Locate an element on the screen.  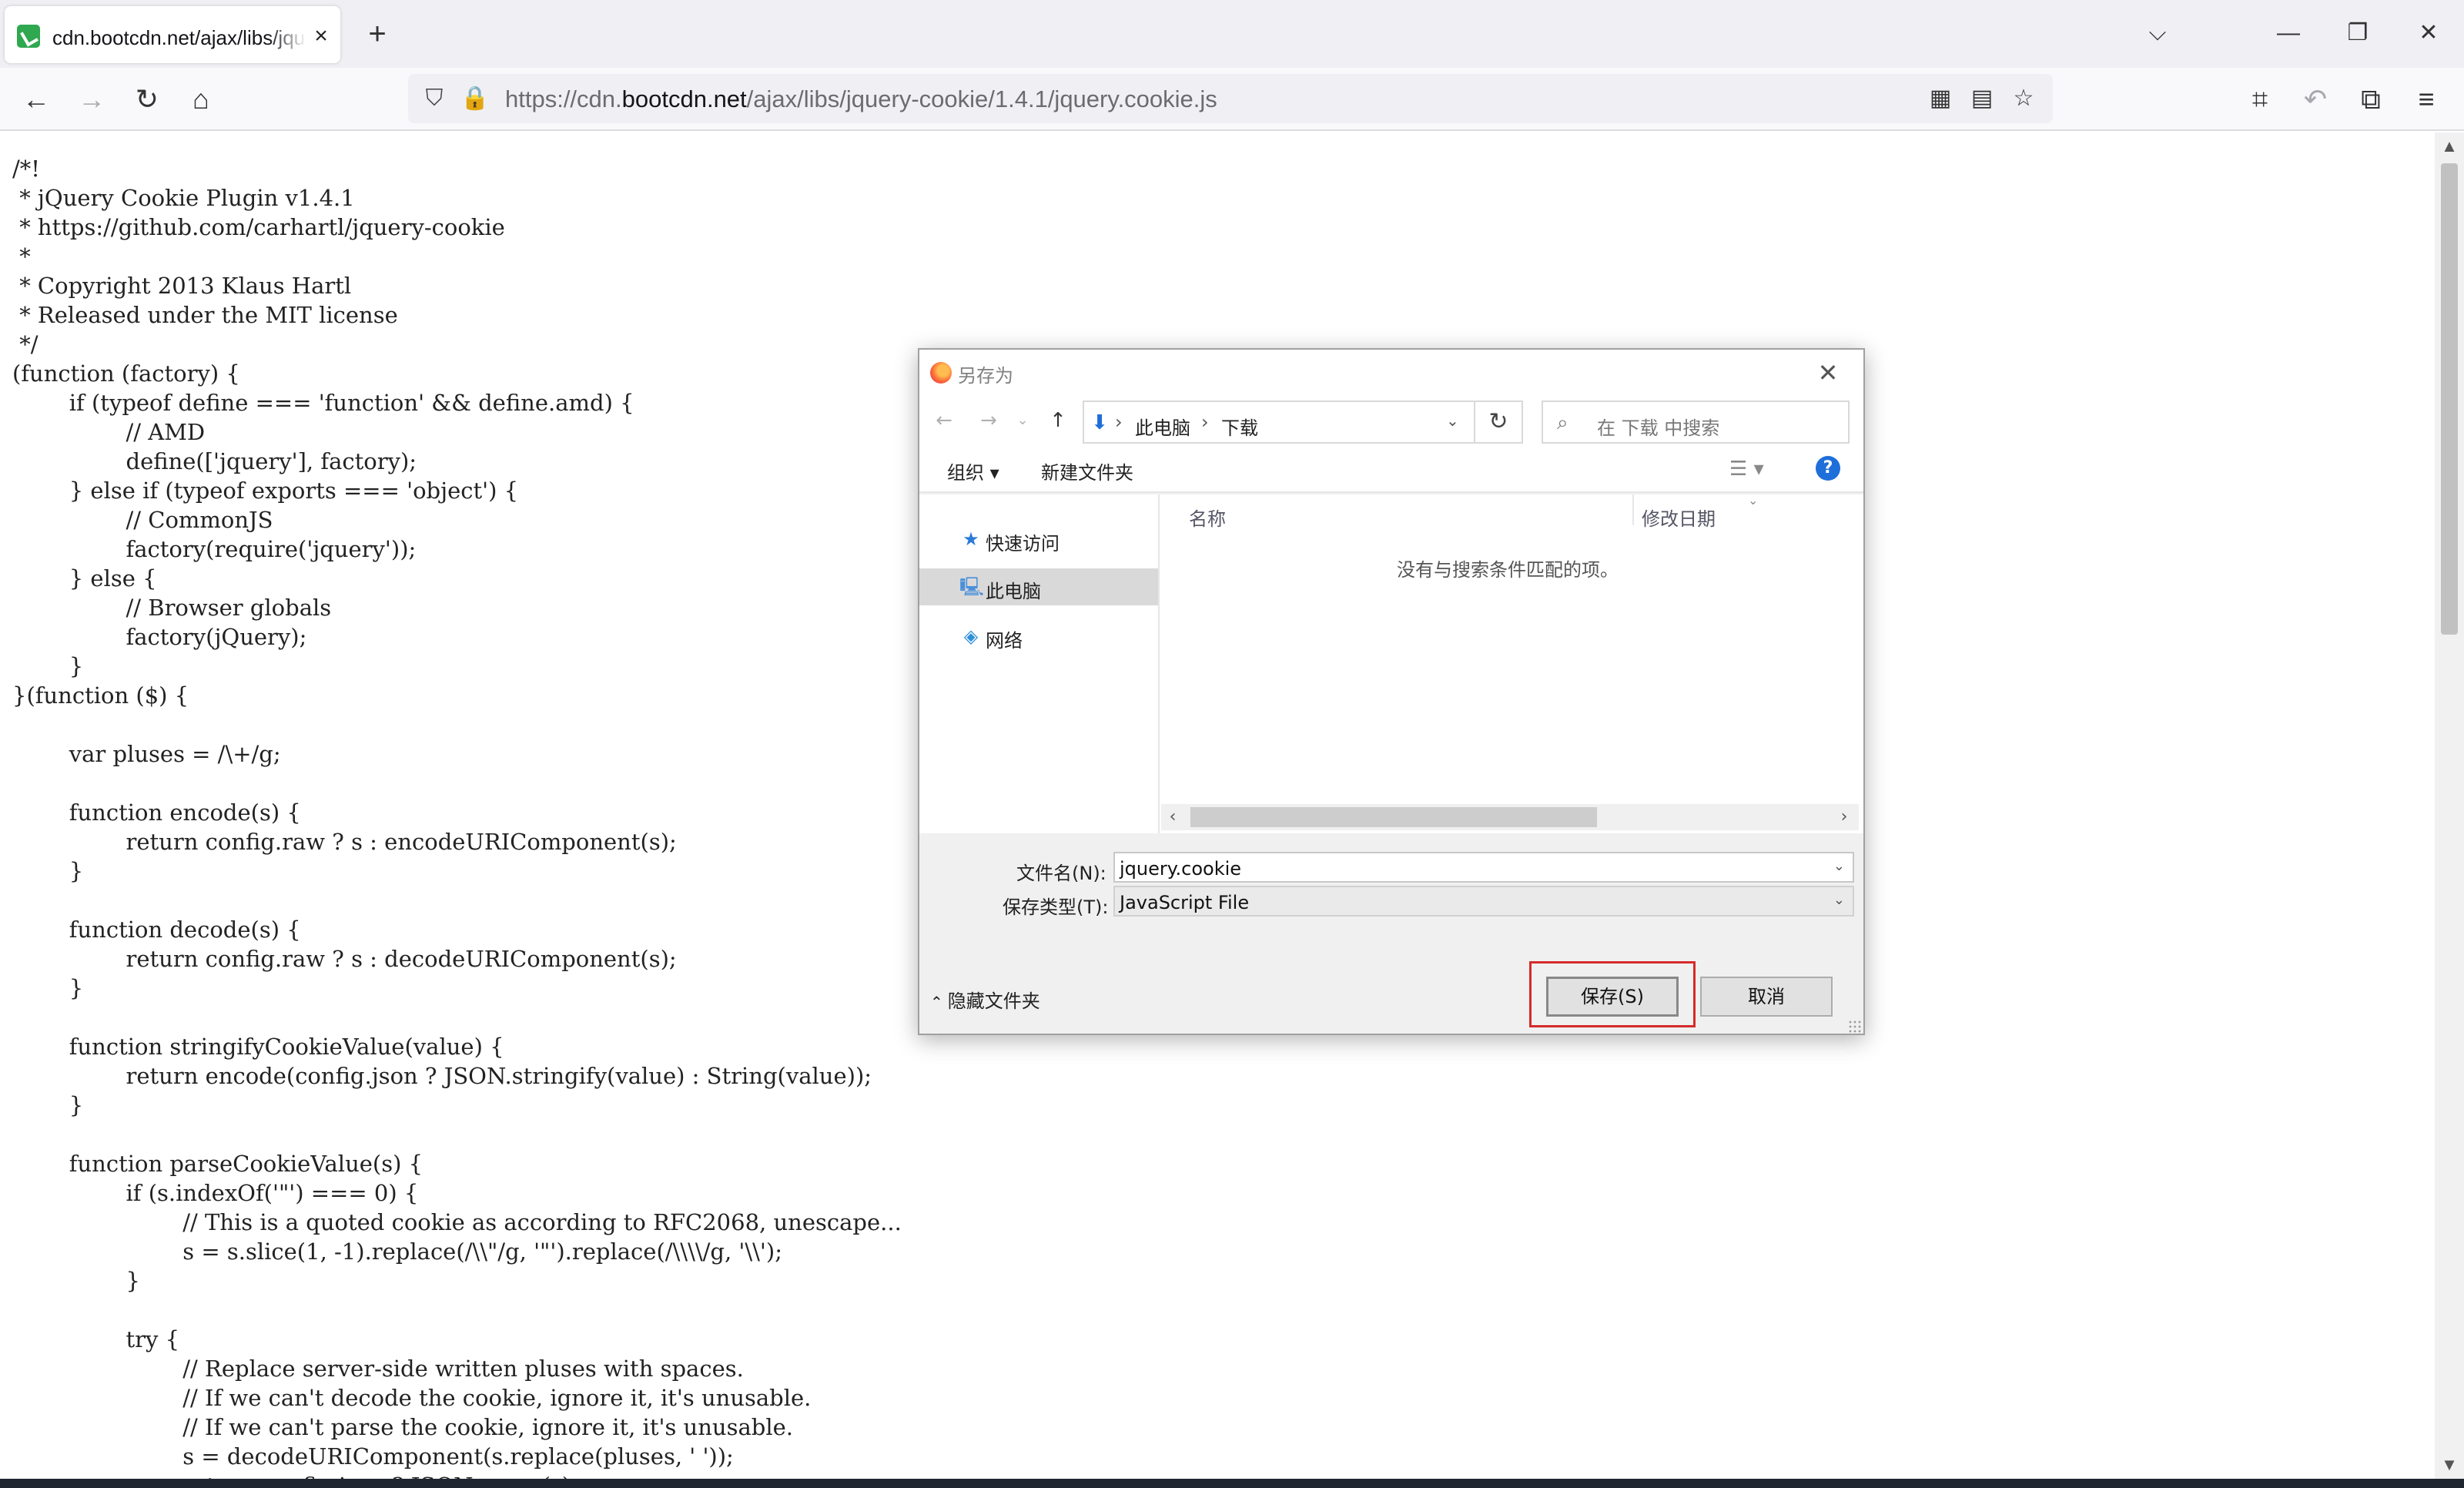
filetype-label: 保存类型(T): is located at coordinates (1056, 907).